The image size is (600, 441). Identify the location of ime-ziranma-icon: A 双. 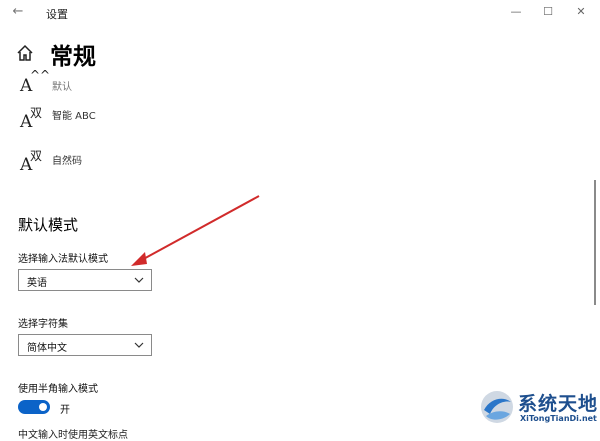
(31, 162).